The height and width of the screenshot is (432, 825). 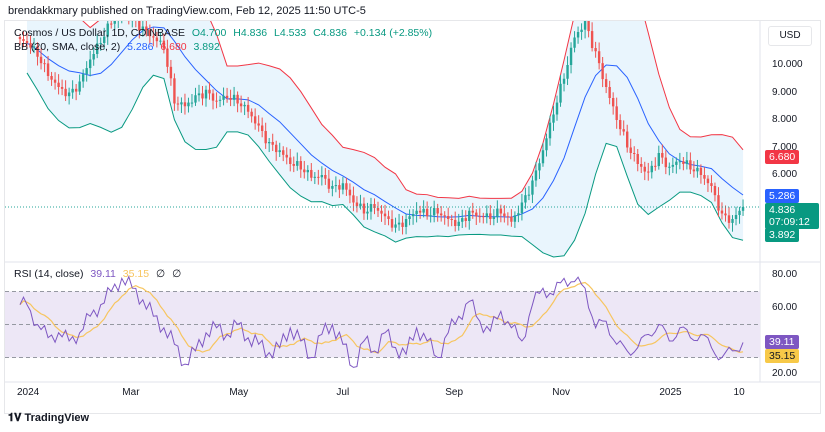 I want to click on tv-logo-icon: 𝟏𝐕, so click(x=16, y=418).